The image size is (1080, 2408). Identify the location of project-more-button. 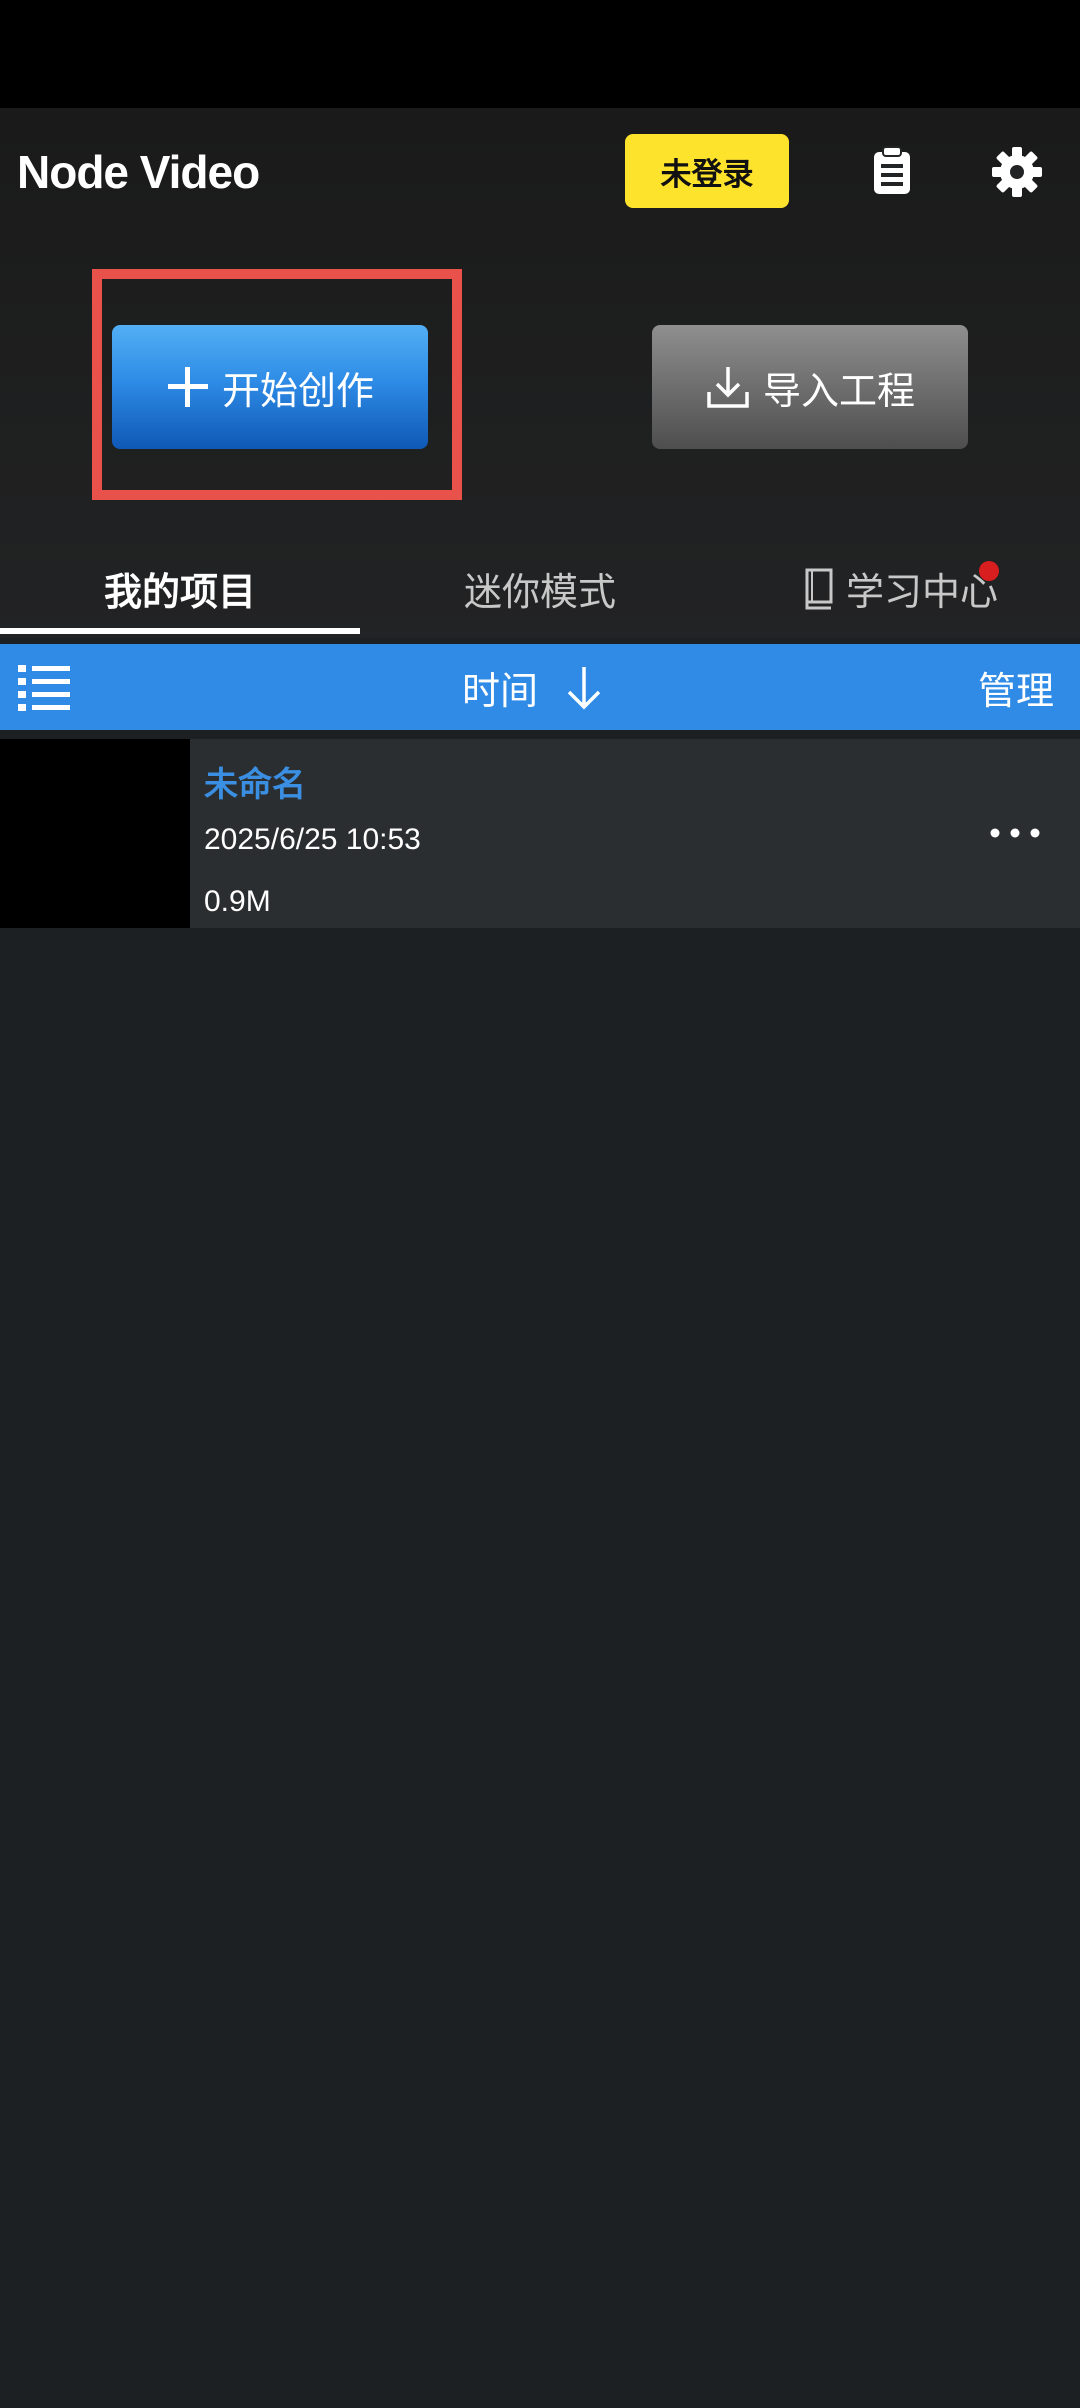
(1015, 833).